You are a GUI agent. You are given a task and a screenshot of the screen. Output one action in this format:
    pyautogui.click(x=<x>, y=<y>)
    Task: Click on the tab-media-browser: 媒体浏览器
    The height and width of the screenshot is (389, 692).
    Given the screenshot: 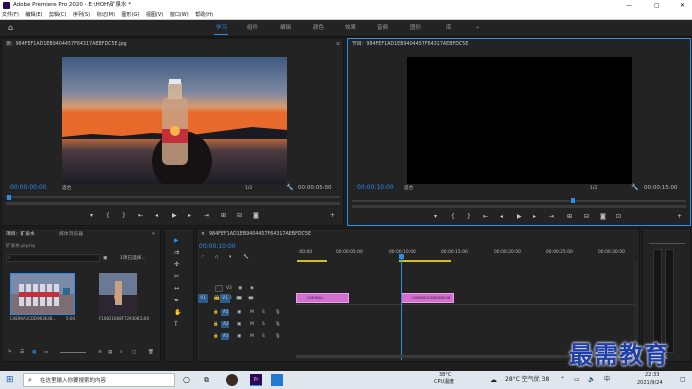 What is the action you would take?
    pyautogui.click(x=71, y=235)
    